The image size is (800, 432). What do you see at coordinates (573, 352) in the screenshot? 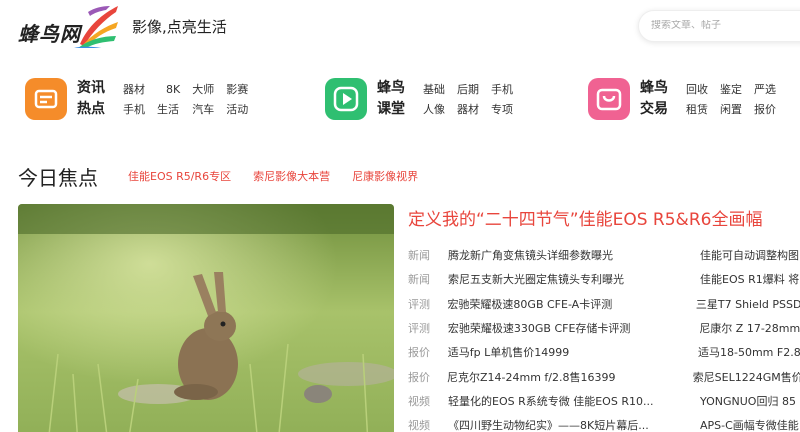
I see `news-title: 适马fp L单机售价14999` at bounding box center [573, 352].